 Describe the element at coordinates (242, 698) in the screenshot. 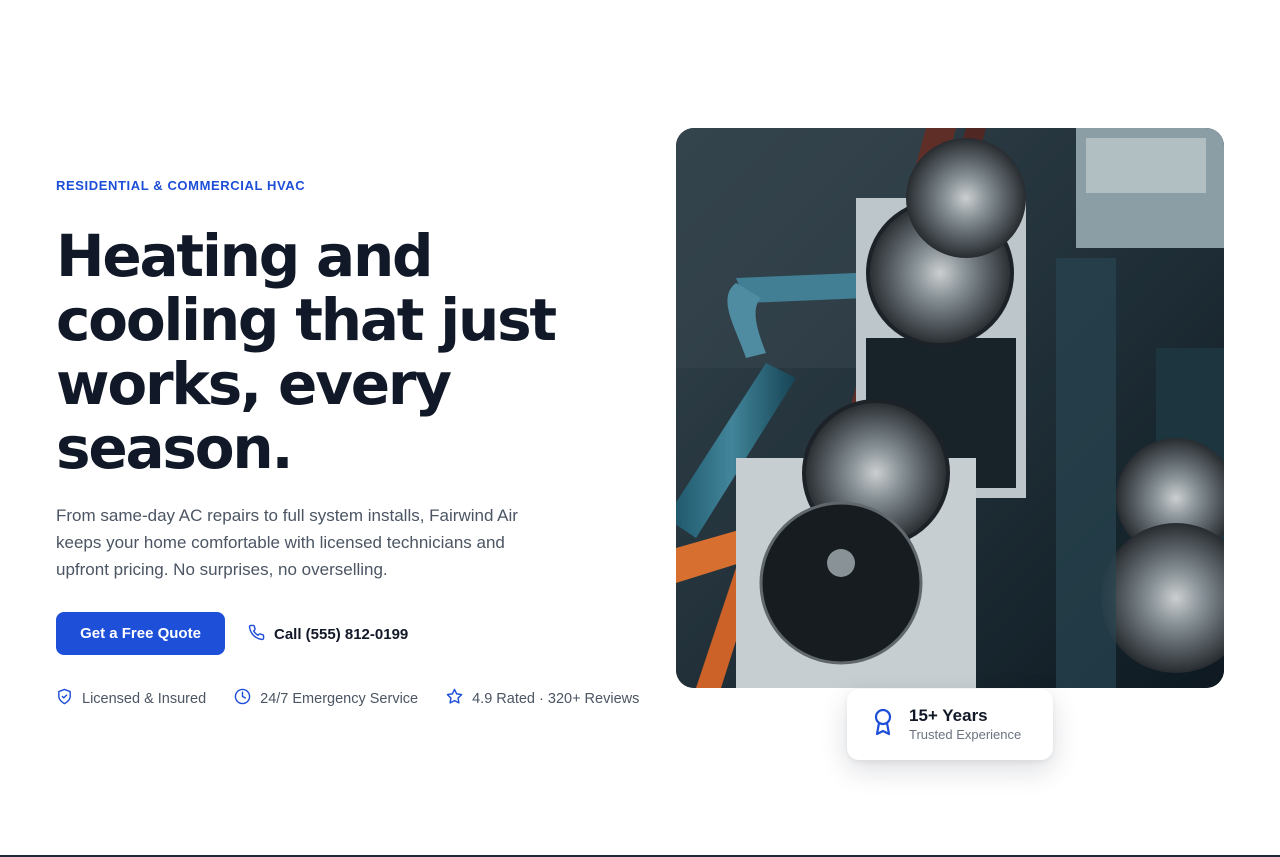

I see `clock-icon` at that location.